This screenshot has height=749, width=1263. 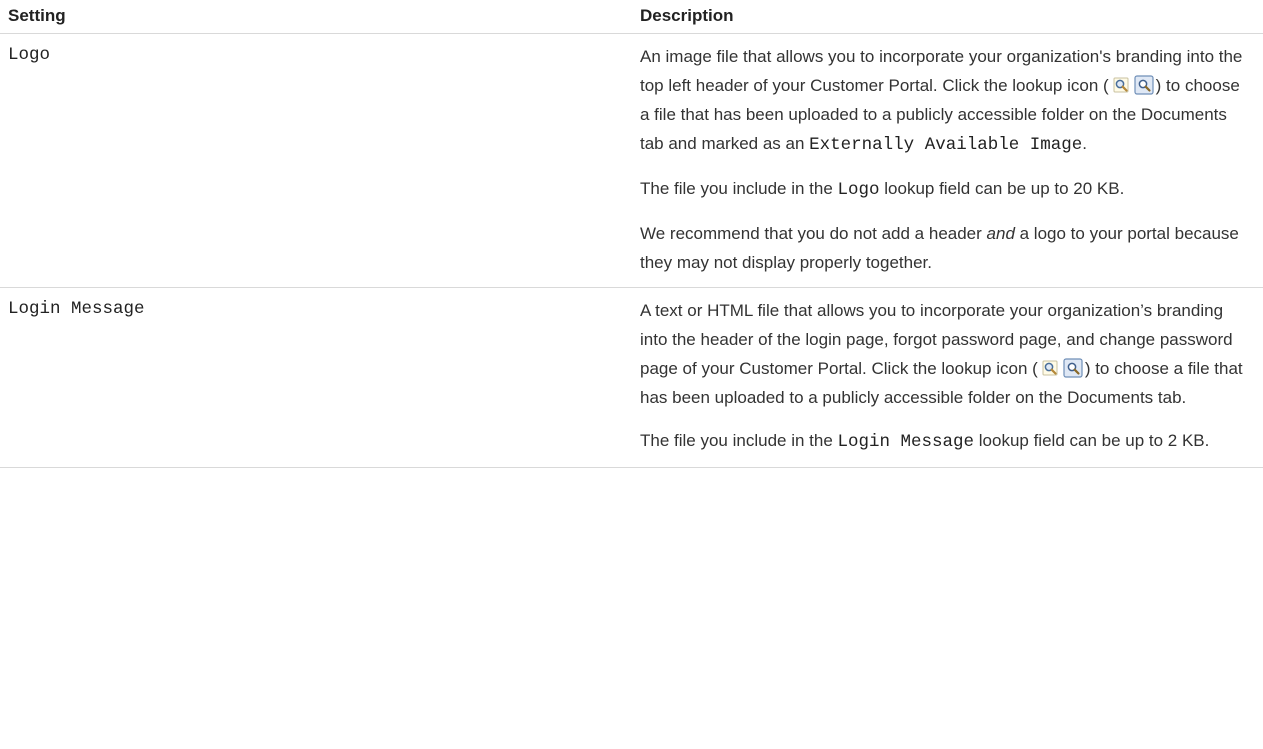 I want to click on setting-name: Logo, so click(x=29, y=55).